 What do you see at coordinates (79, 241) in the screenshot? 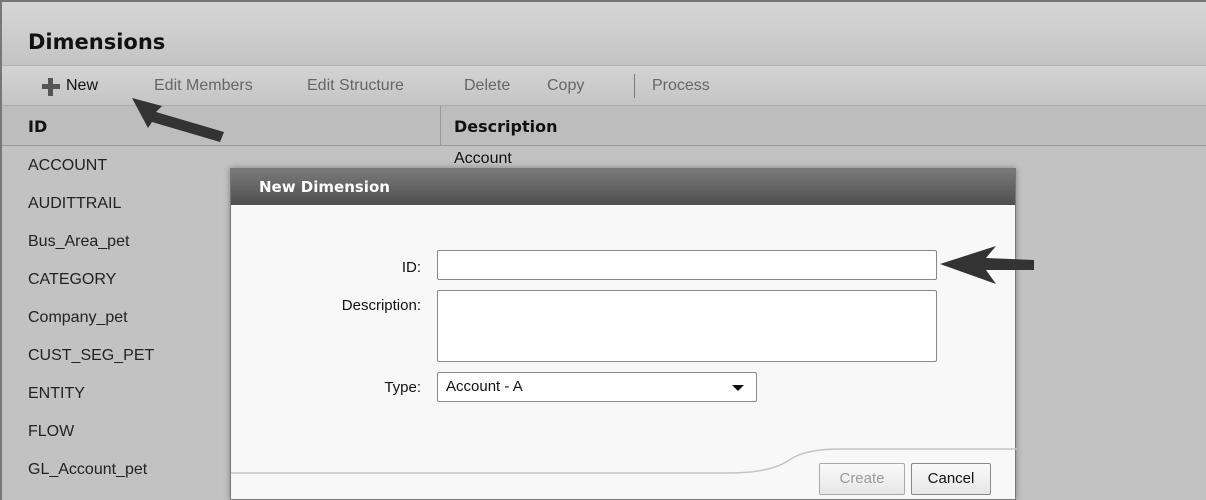
I see `row-id: Bus_Area_pet` at bounding box center [79, 241].